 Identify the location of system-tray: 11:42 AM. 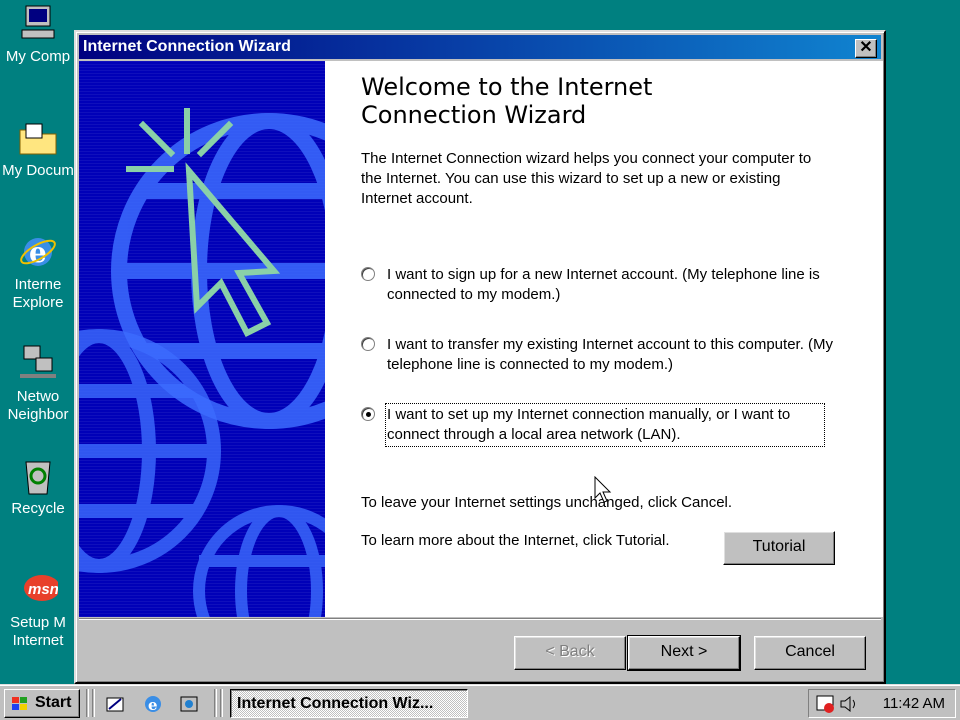
(882, 703).